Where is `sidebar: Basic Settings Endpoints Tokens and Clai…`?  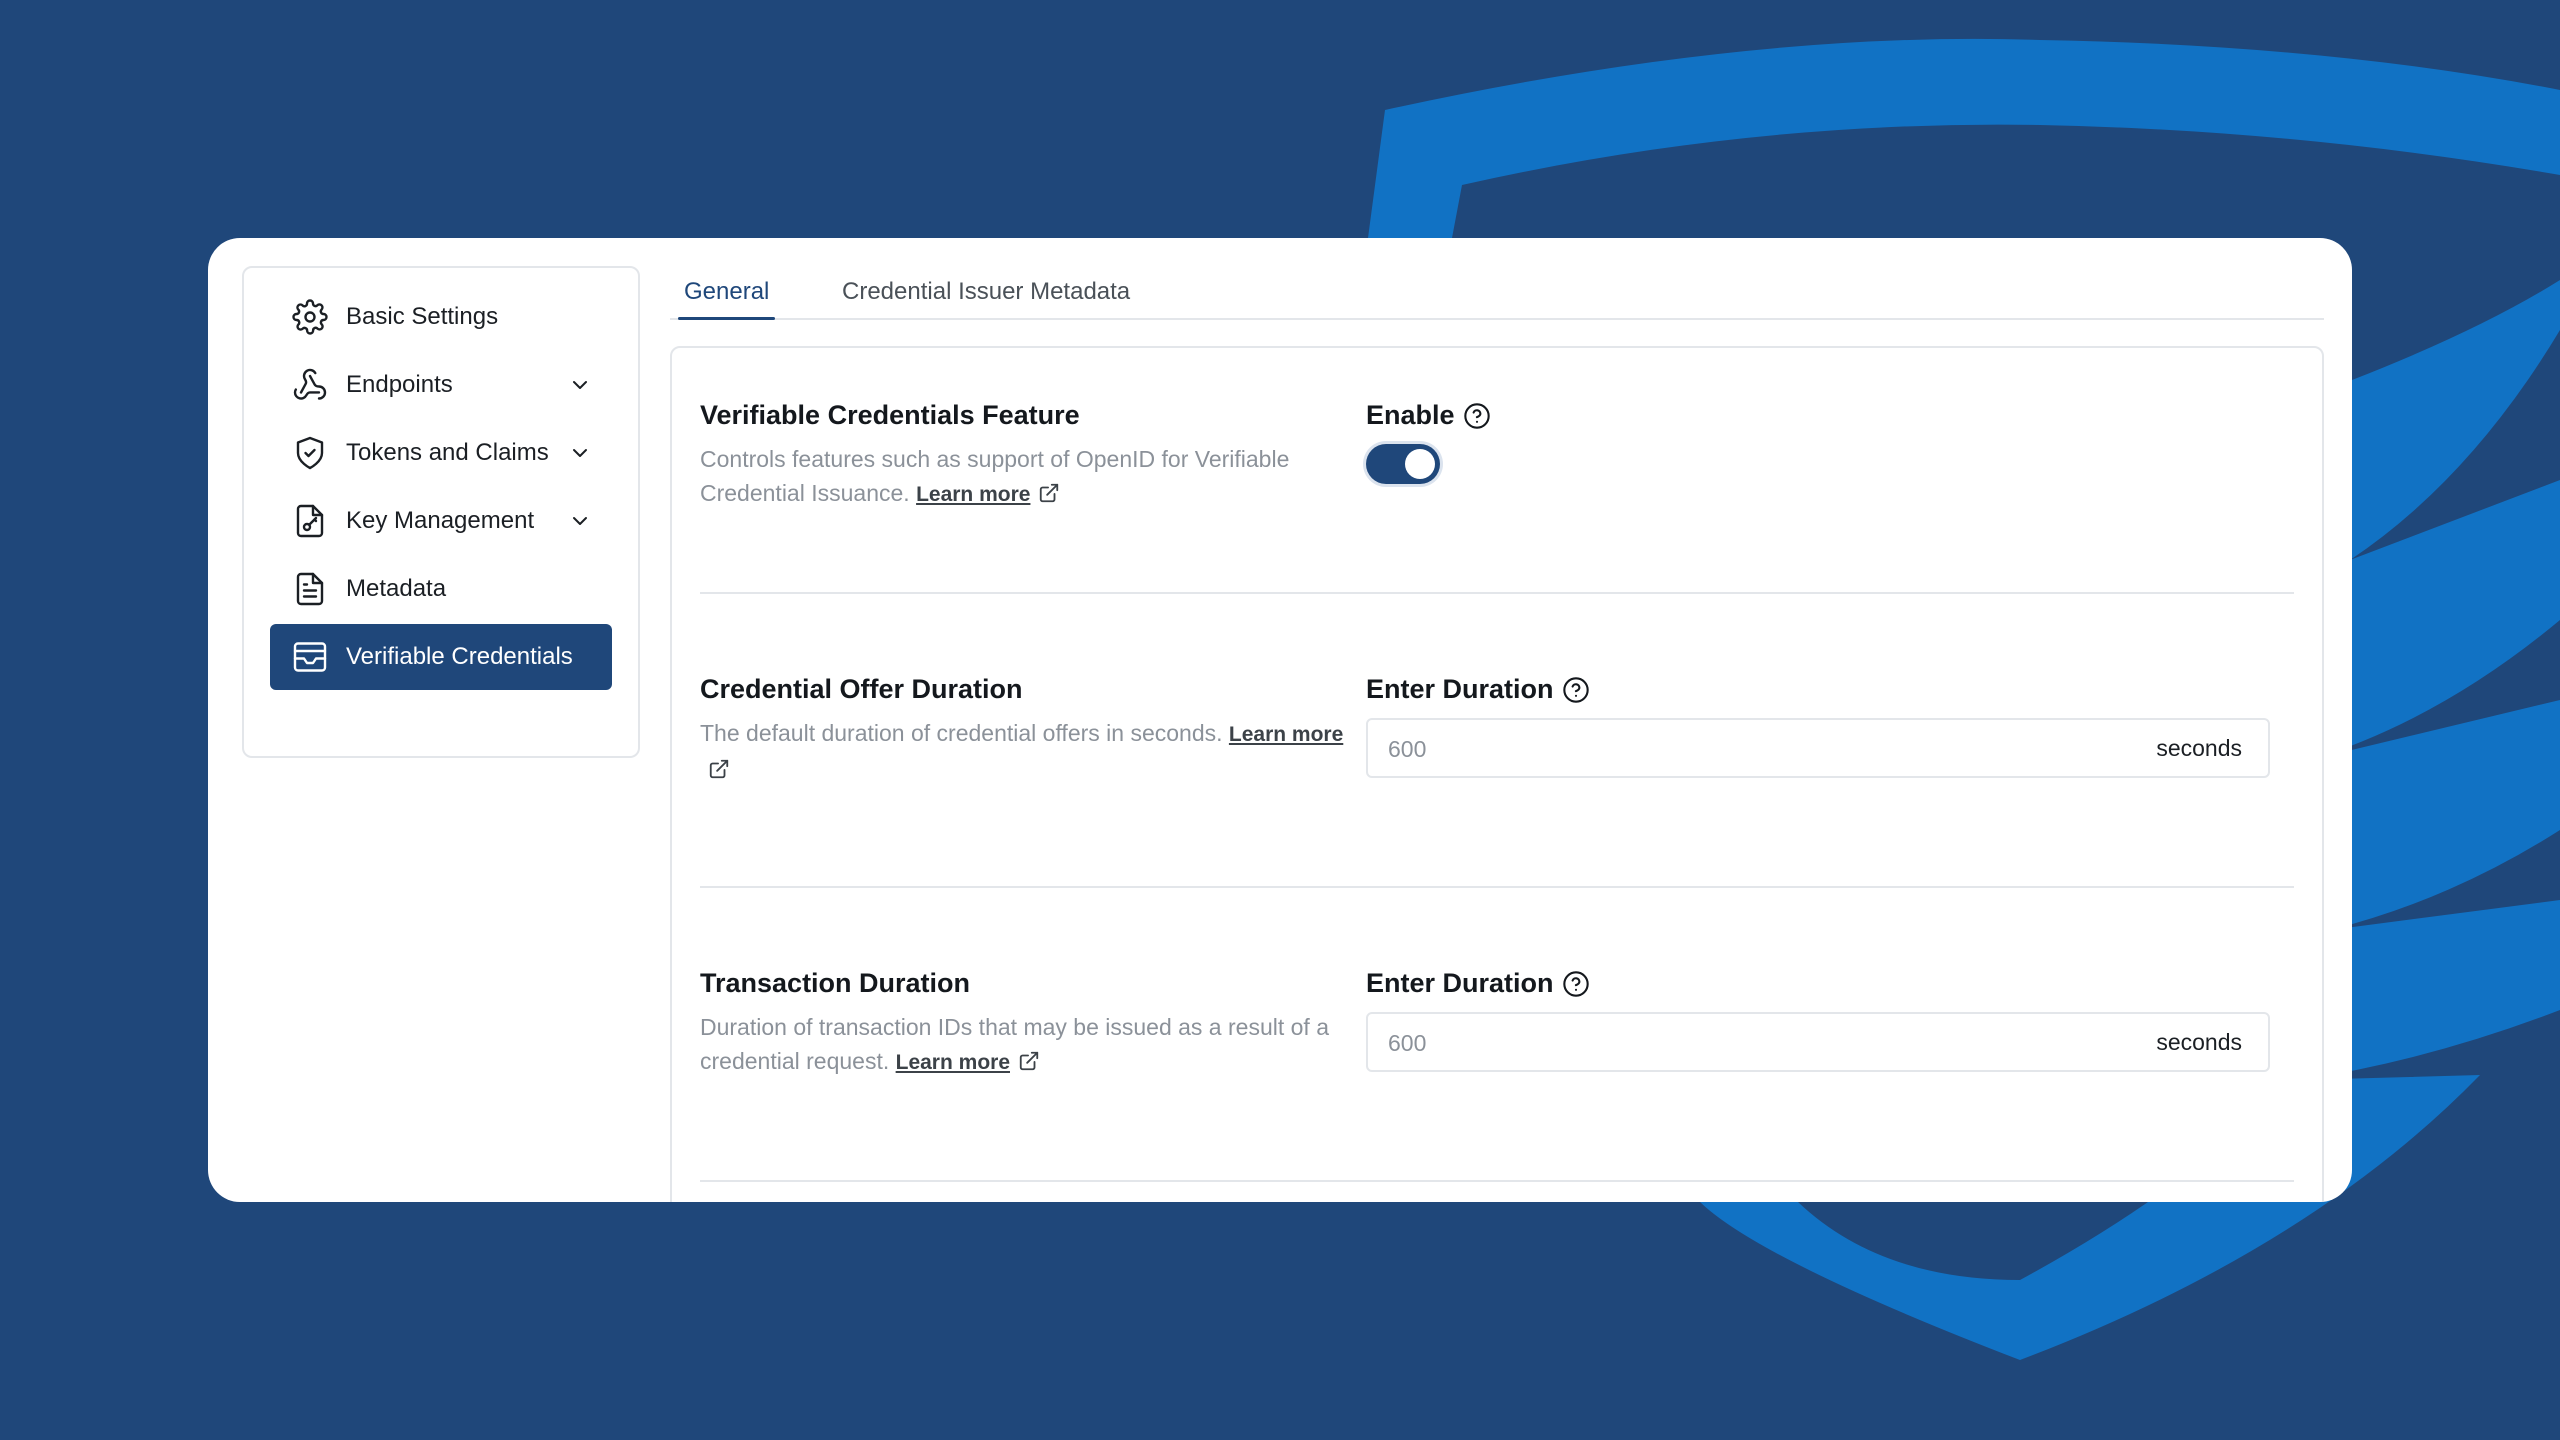 sidebar: Basic Settings Endpoints Tokens and Clai… is located at coordinates (441, 512).